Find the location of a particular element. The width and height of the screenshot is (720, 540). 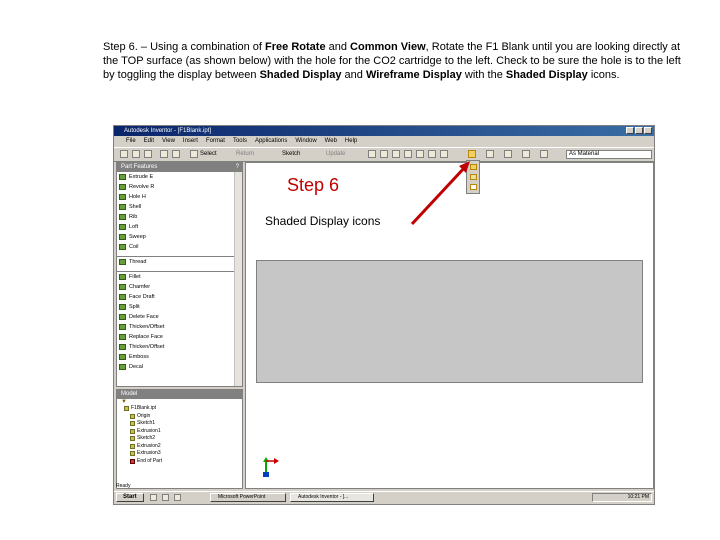

sketch-label: Sketch is located at coordinates (291, 154).